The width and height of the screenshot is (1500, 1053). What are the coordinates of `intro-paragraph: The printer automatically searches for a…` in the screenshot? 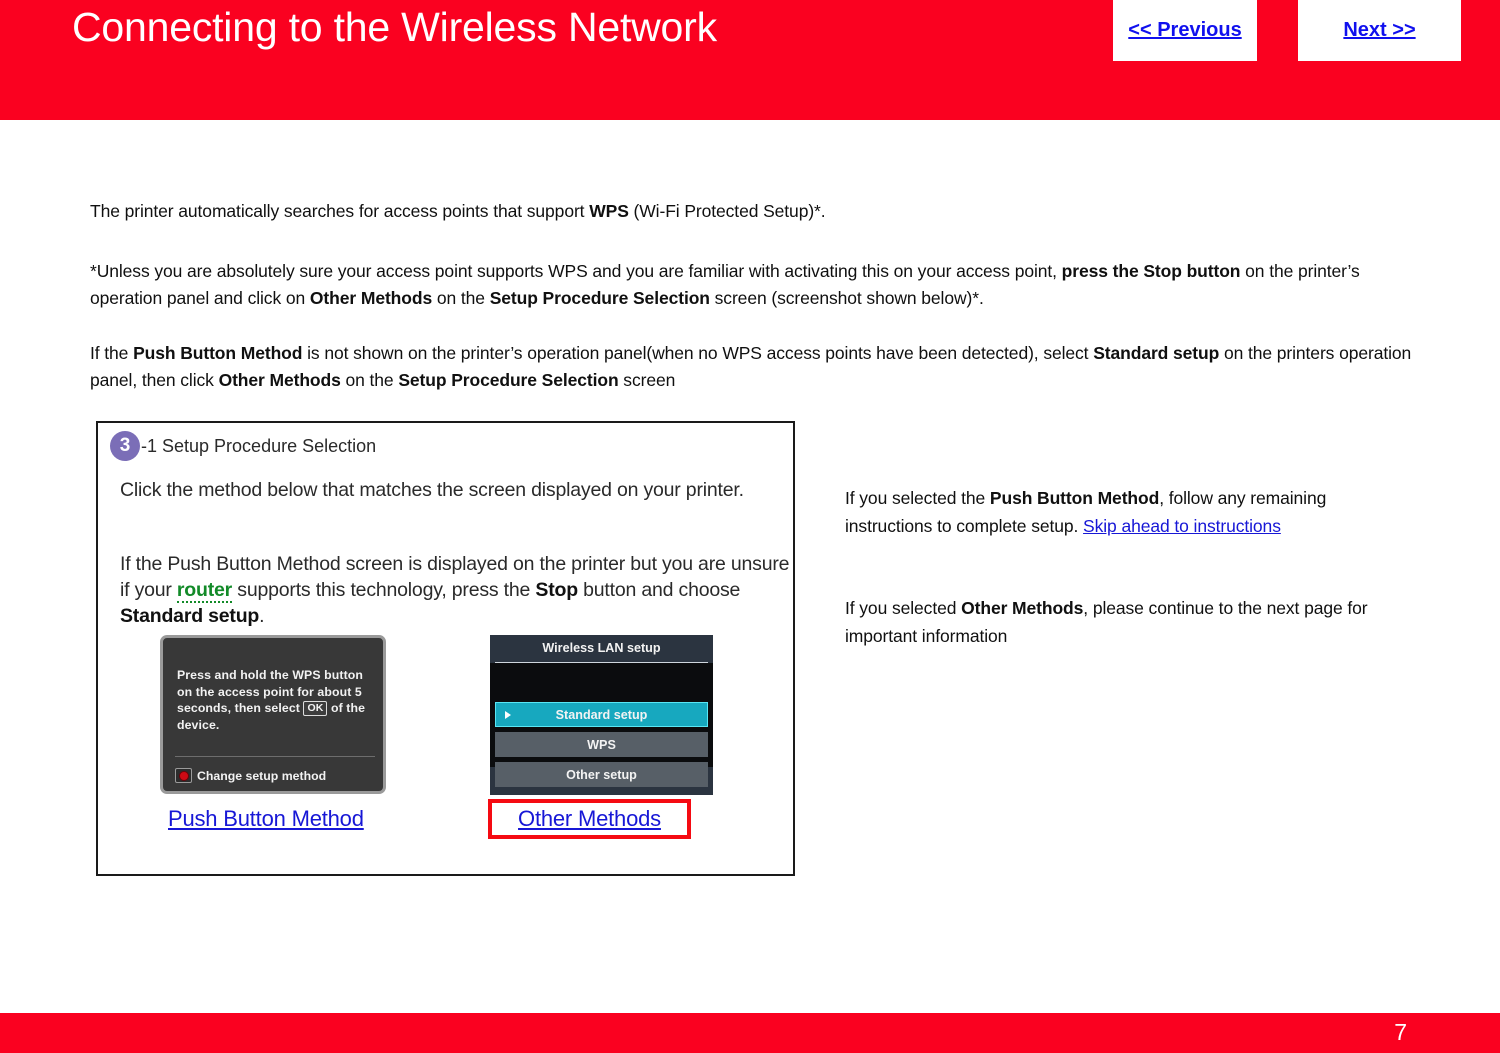 It's located at (755, 211).